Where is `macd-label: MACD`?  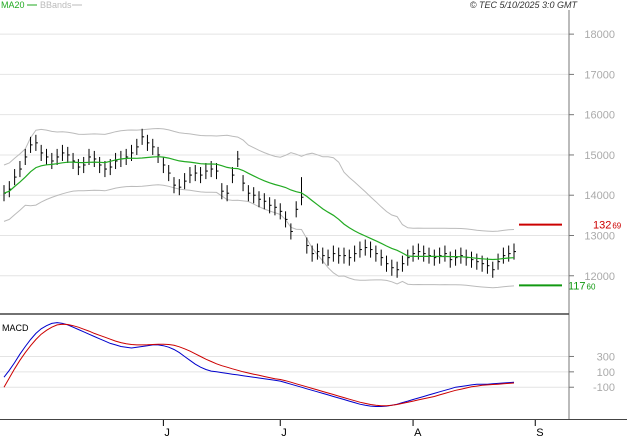 macd-label: MACD is located at coordinates (15, 328).